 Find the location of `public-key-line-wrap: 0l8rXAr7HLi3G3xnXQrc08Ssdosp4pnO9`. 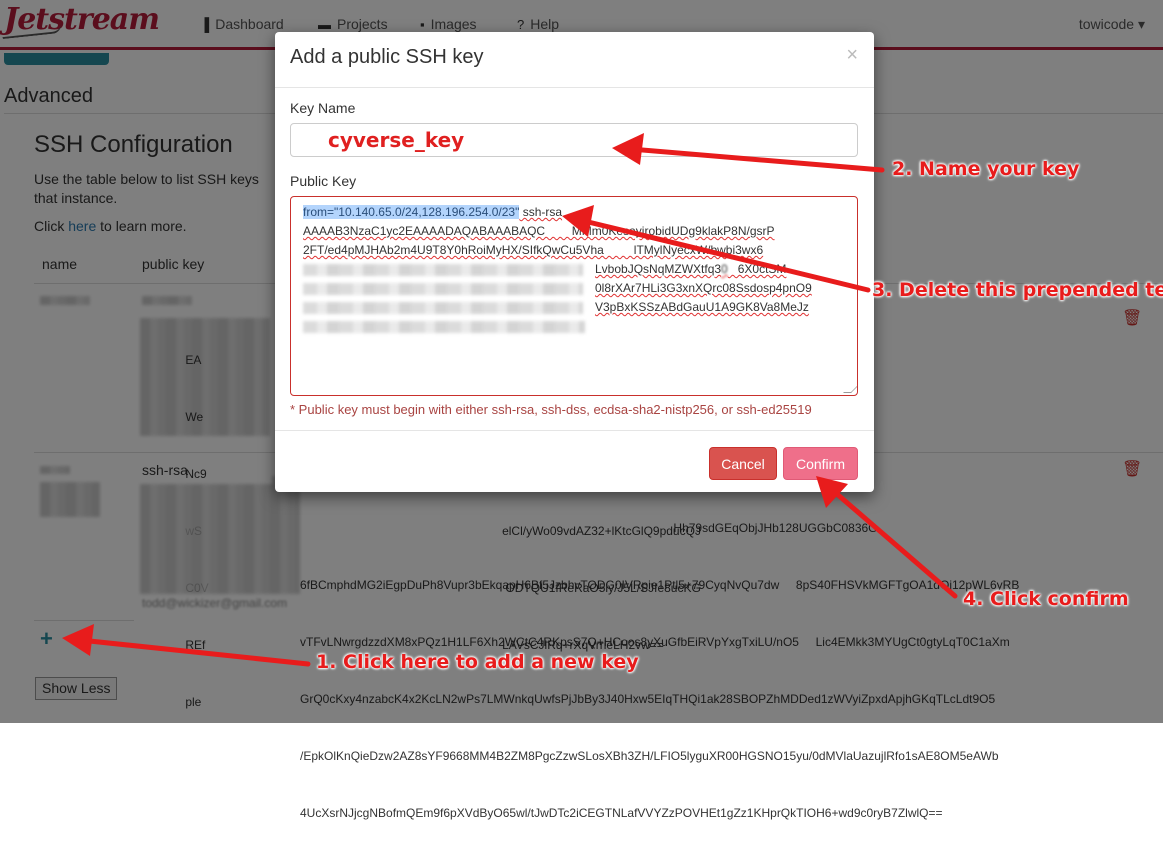

public-key-line-wrap: 0l8rXAr7HLi3G3xnXQrc08Ssdosp4pnO9 is located at coordinates (574, 288).